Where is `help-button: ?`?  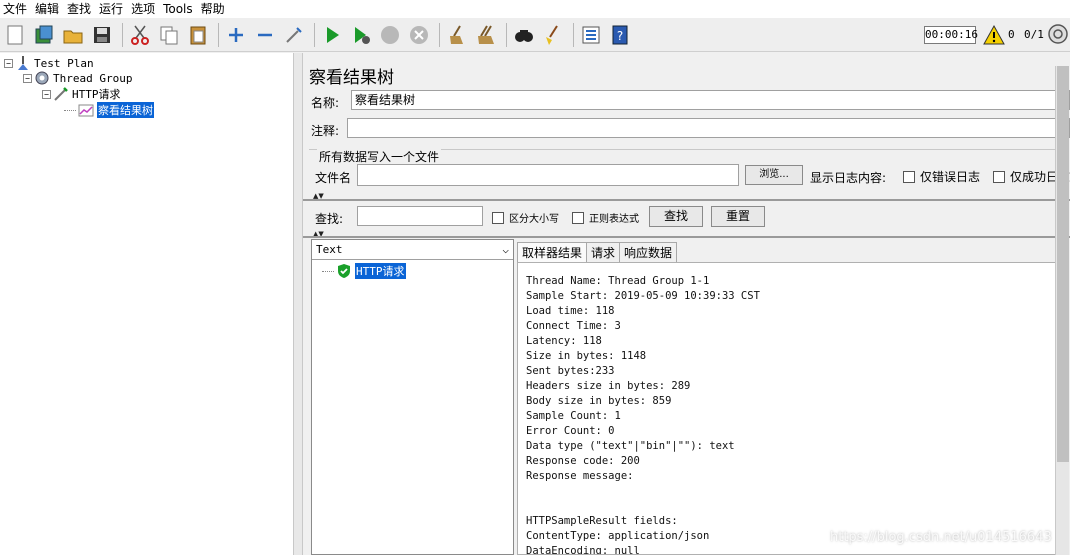
help-button: ? is located at coordinates (620, 35).